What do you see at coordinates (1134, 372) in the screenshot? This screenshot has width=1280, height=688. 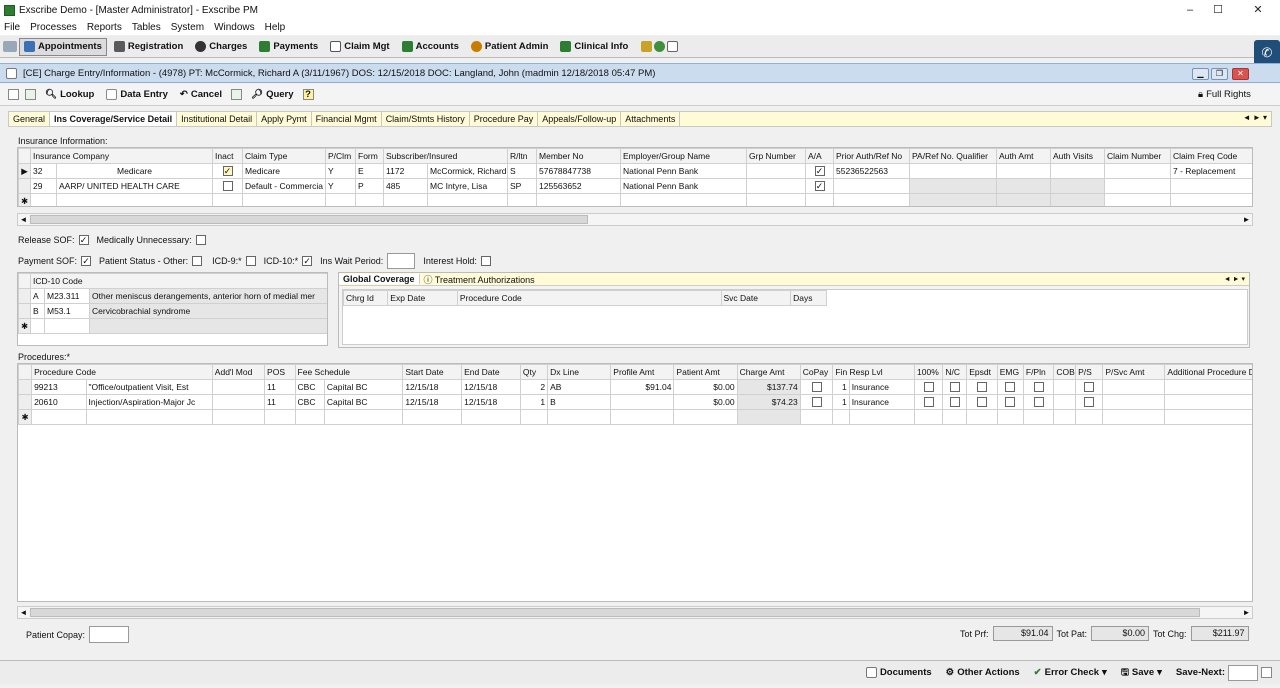 I see `col-psvc-amt: P/Svc Amt` at bounding box center [1134, 372].